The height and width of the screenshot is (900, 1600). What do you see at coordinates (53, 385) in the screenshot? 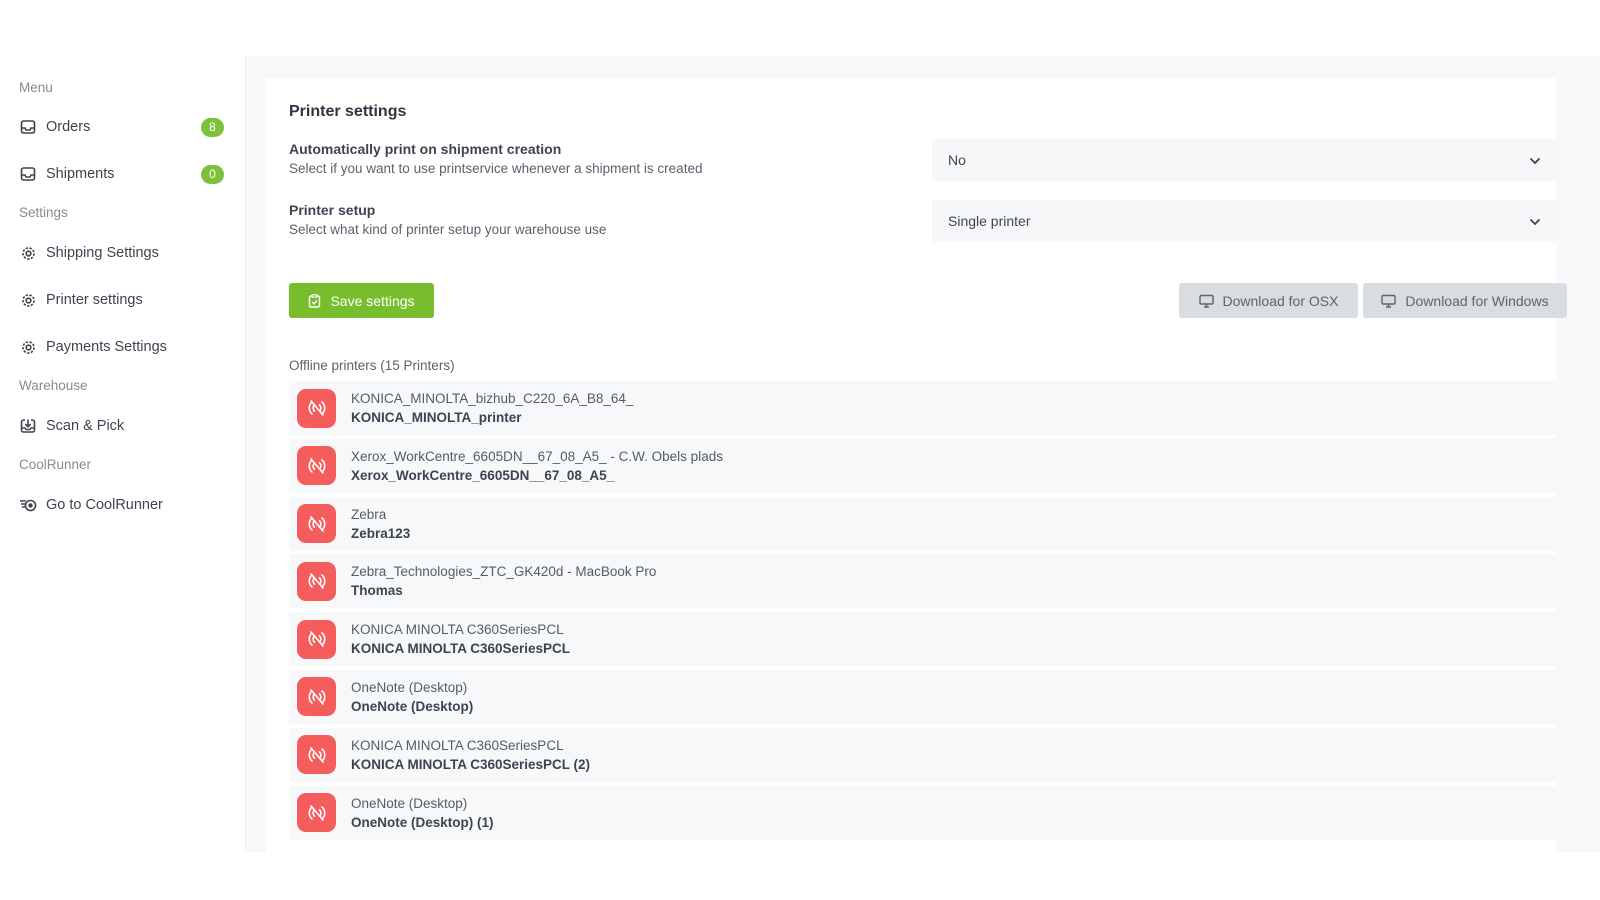
I see `sidebar-section-warehouse: Warehouse` at bounding box center [53, 385].